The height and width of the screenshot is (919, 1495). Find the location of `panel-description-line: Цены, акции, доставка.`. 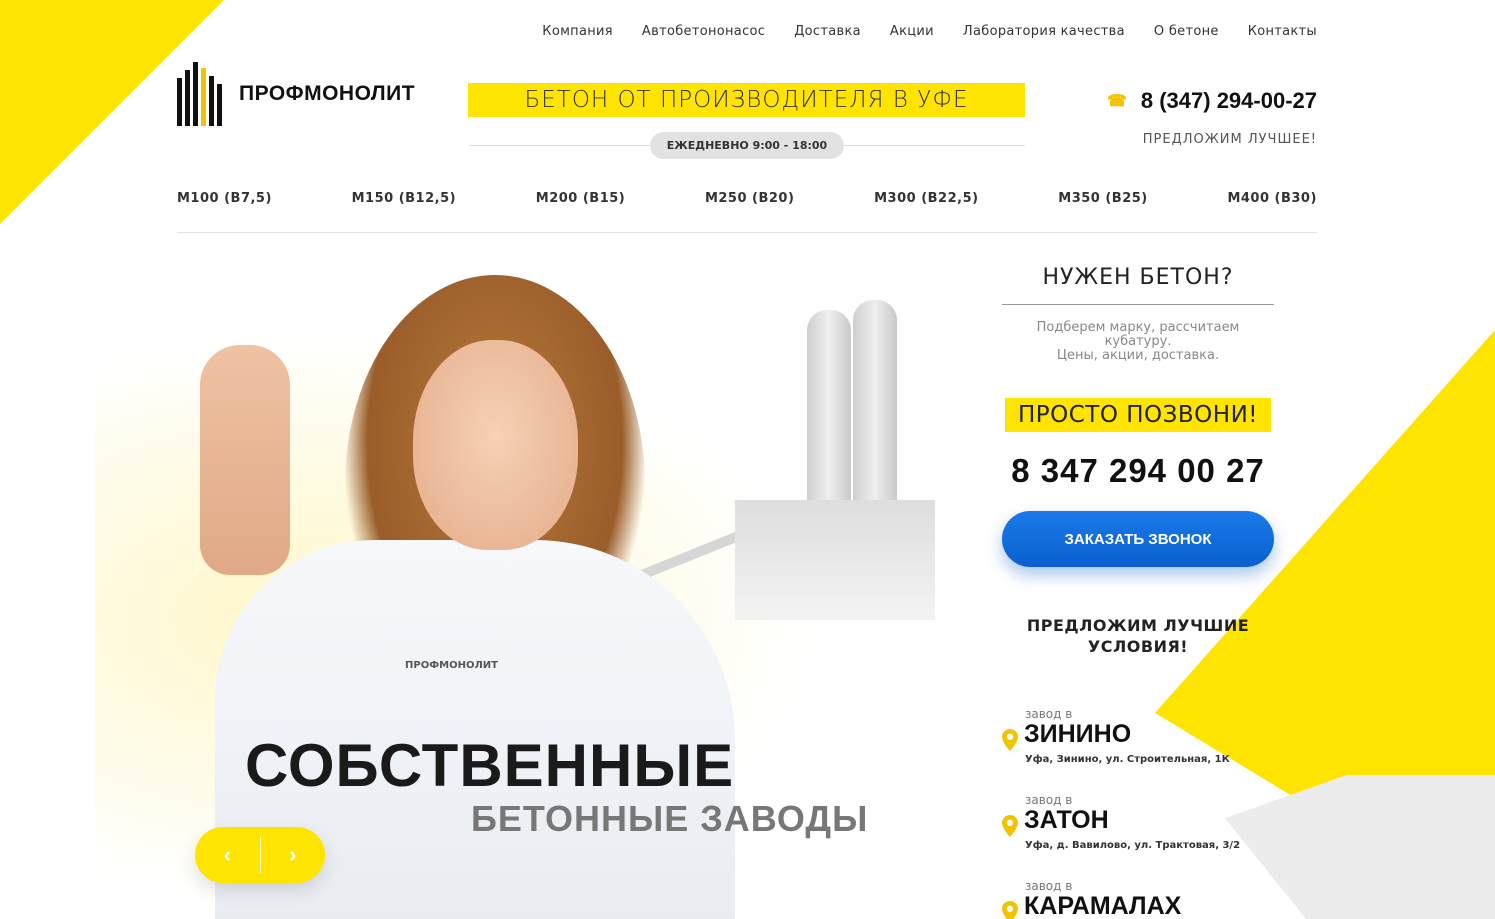

panel-description-line: Цены, акции, доставка. is located at coordinates (1138, 355).